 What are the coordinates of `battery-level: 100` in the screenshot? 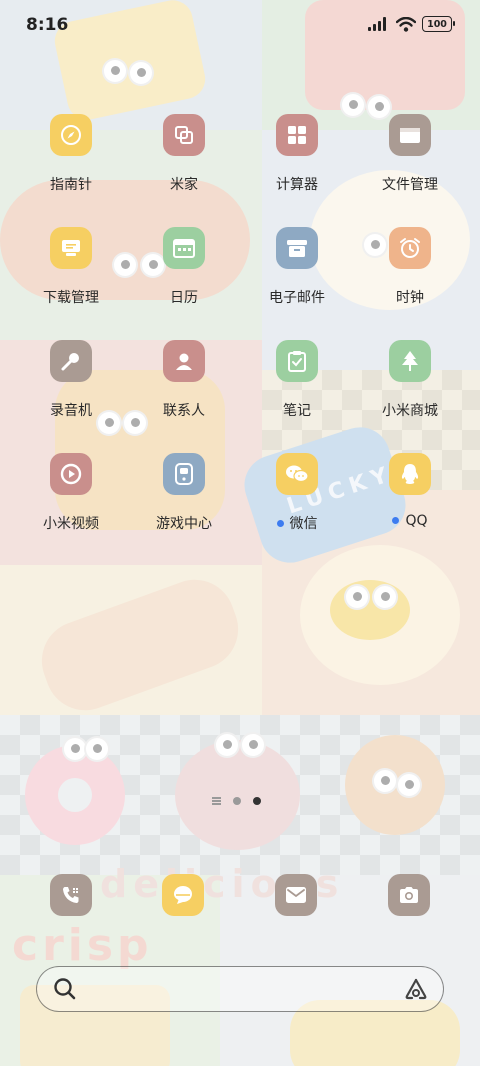 It's located at (437, 24).